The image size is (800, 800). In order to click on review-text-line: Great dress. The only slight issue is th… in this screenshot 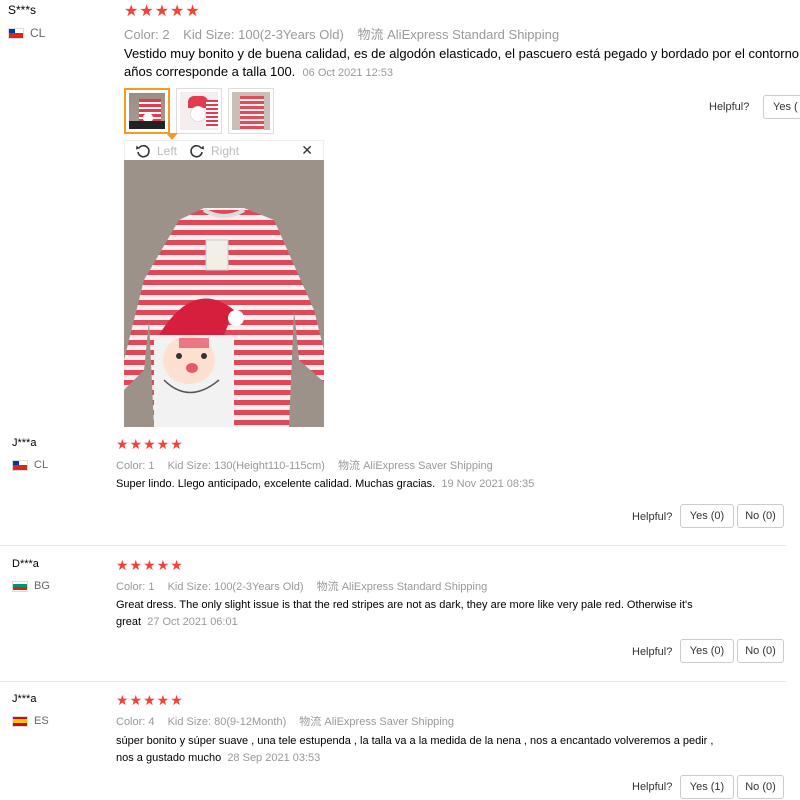, I will do `click(404, 605)`.